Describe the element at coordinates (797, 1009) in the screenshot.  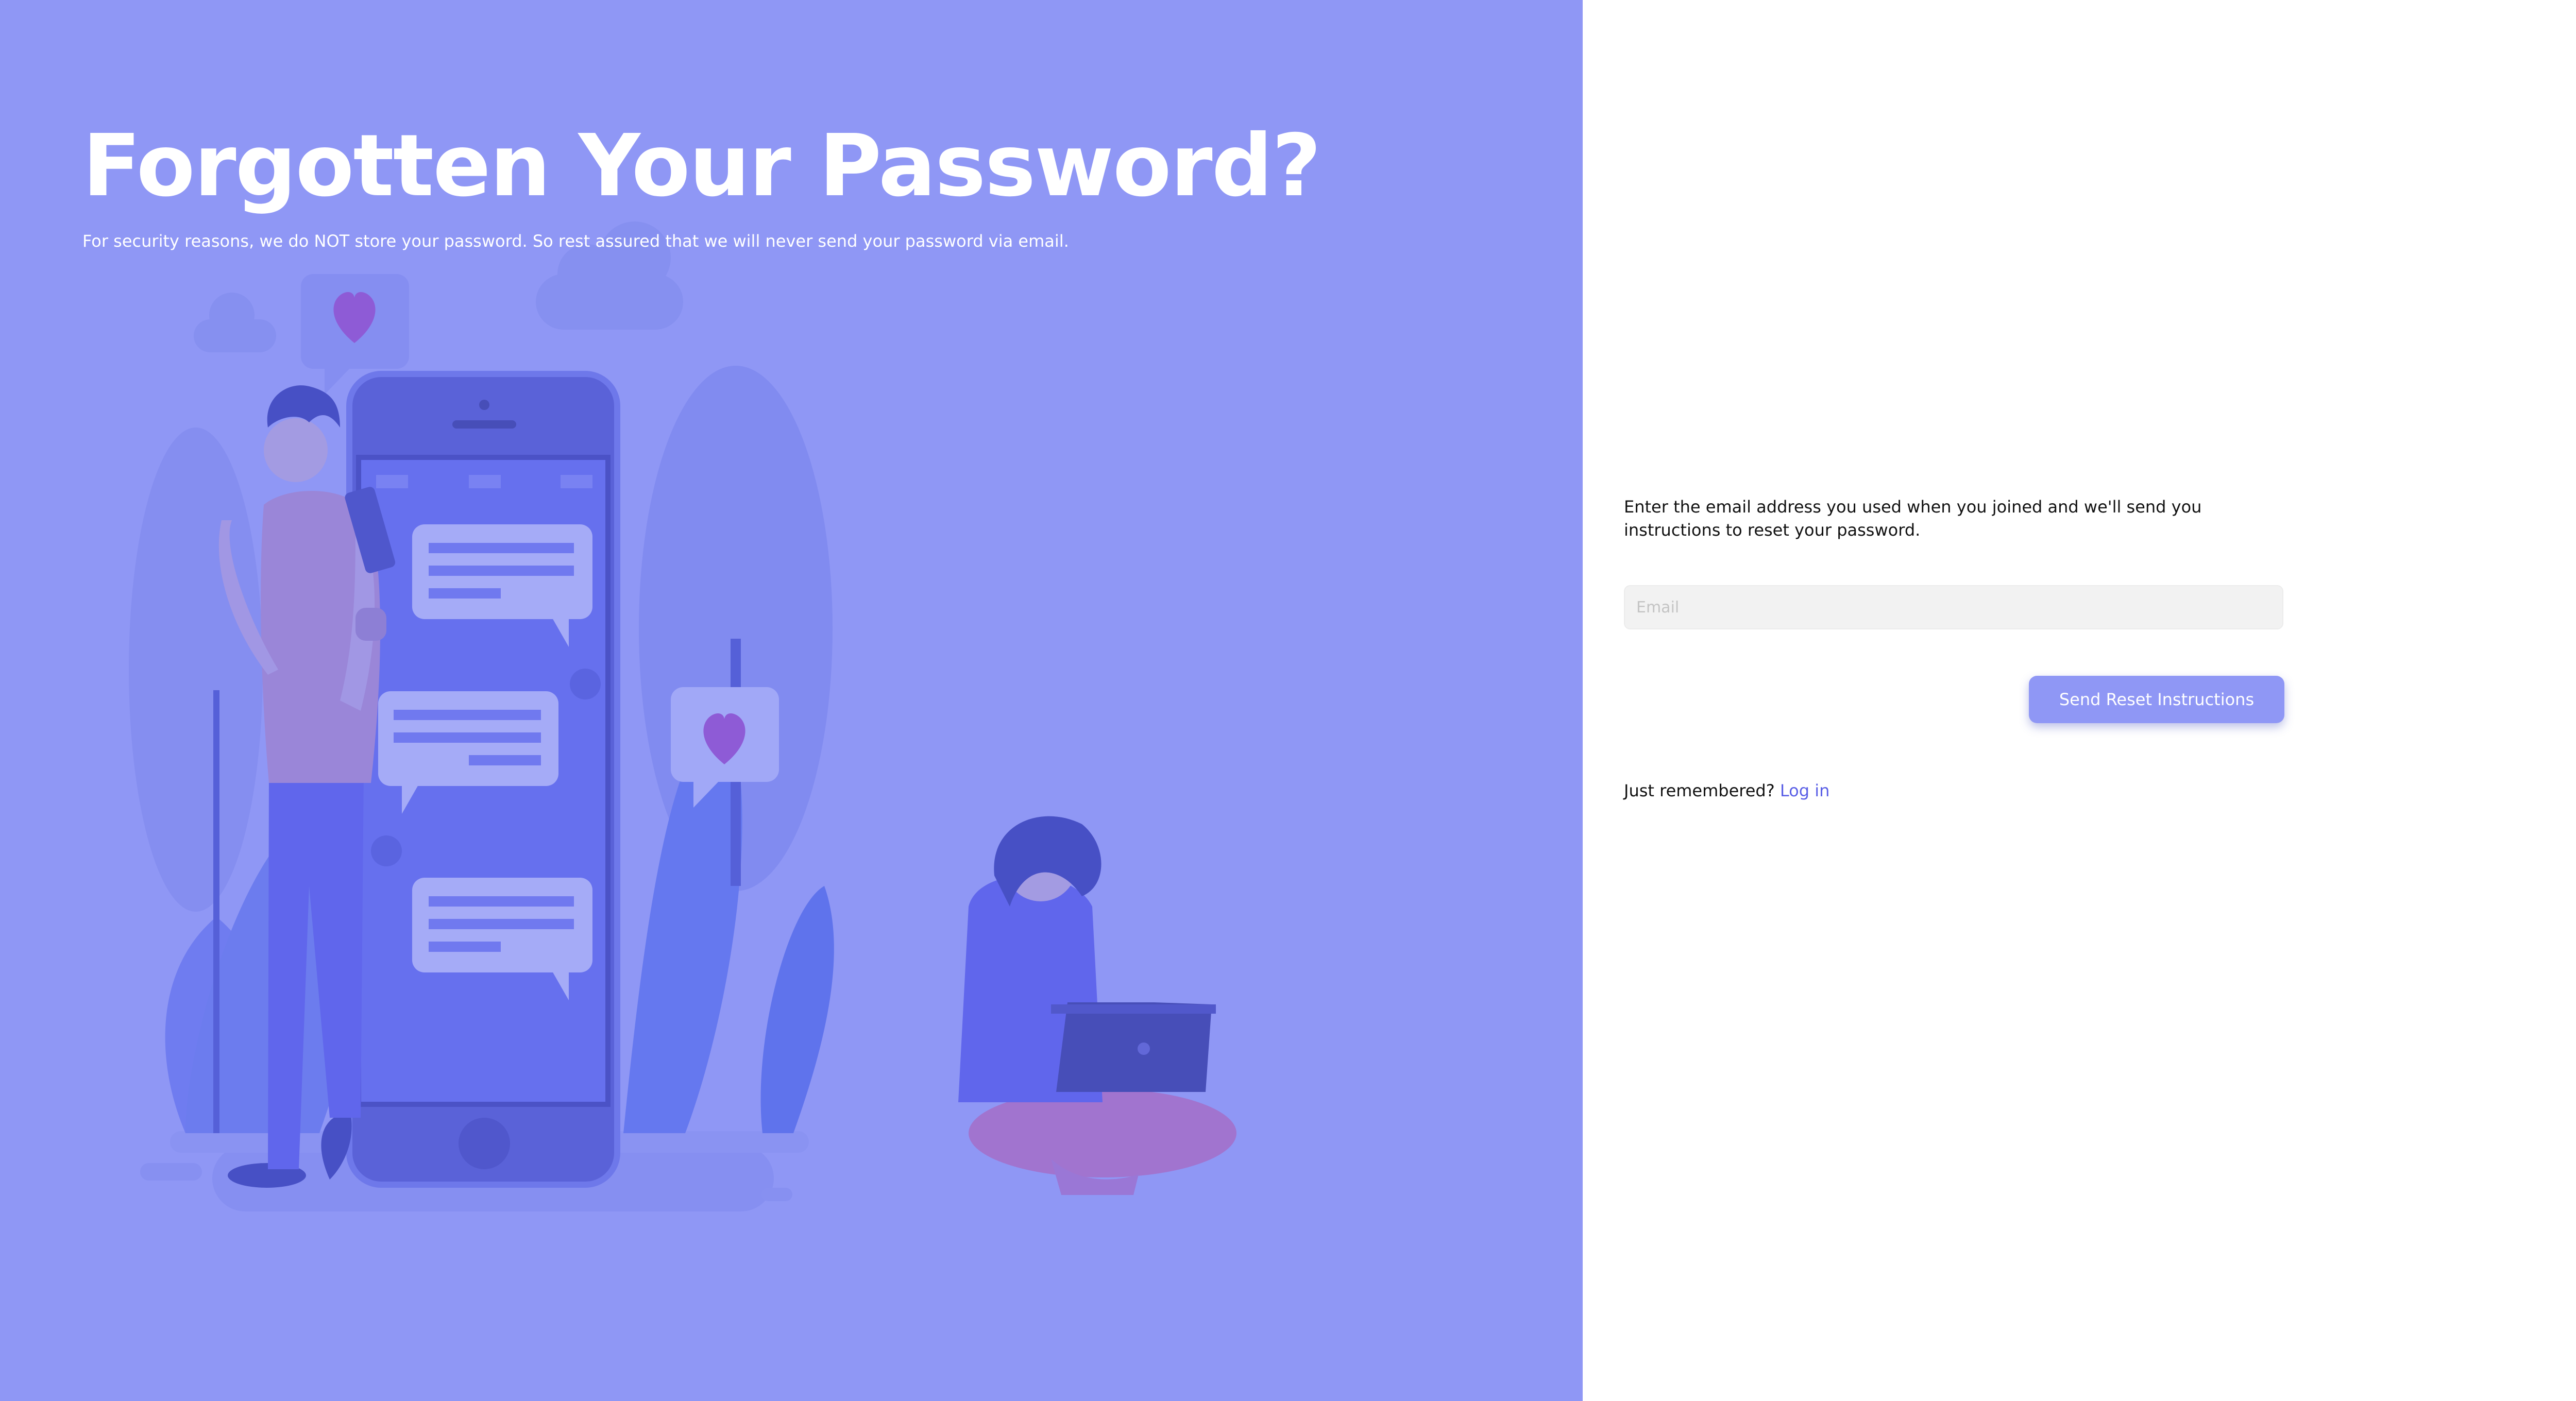
I see `plant-leaf-icon` at that location.